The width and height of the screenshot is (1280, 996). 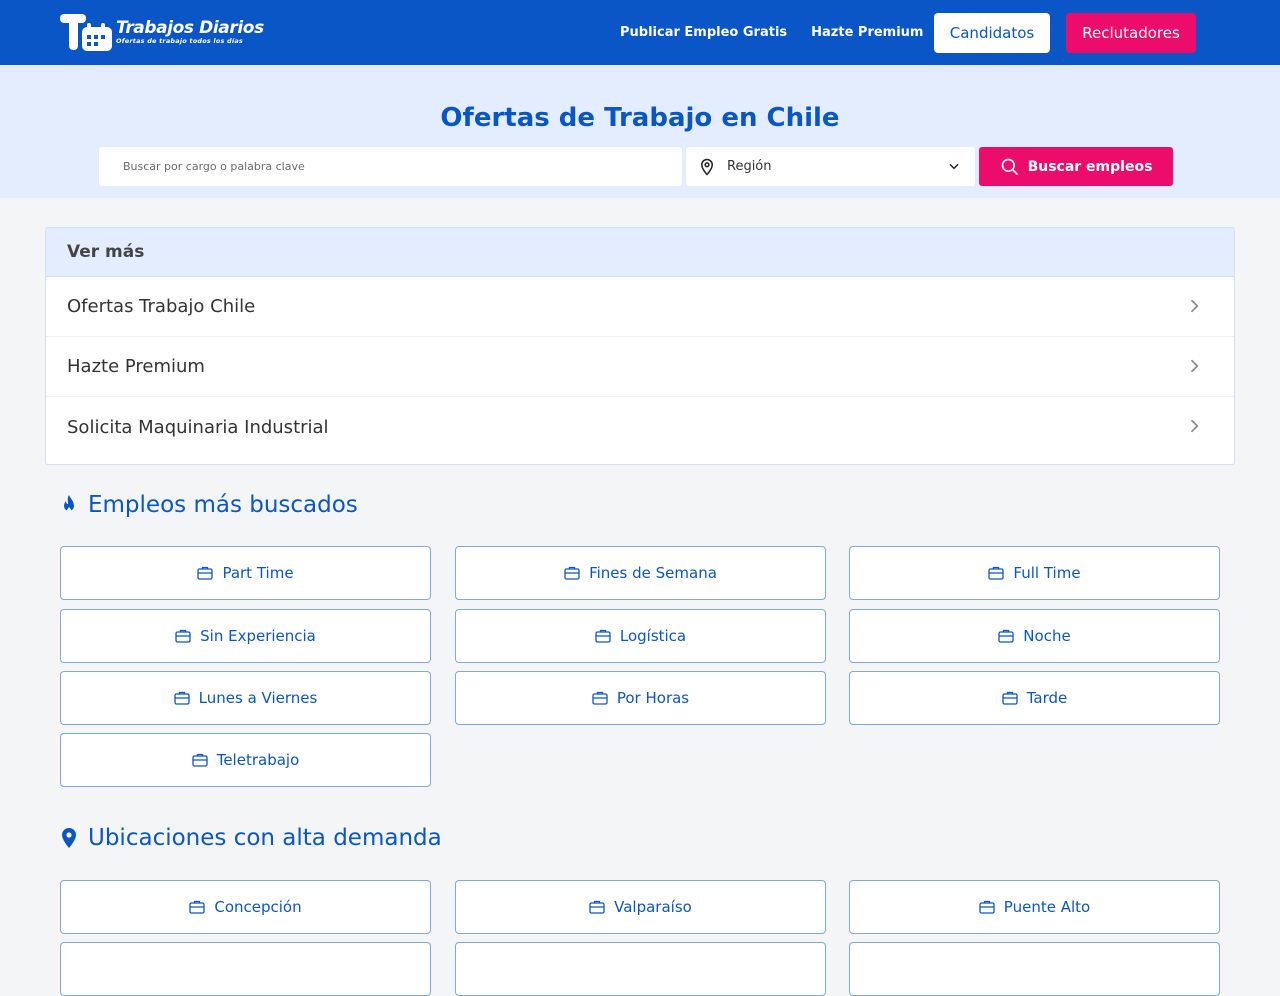 I want to click on job-tile-label: Fines de Semana, so click(x=653, y=573).